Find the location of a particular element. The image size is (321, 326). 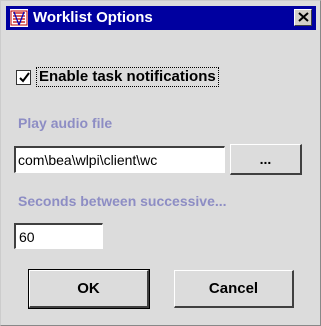

close-button is located at coordinates (303, 17).